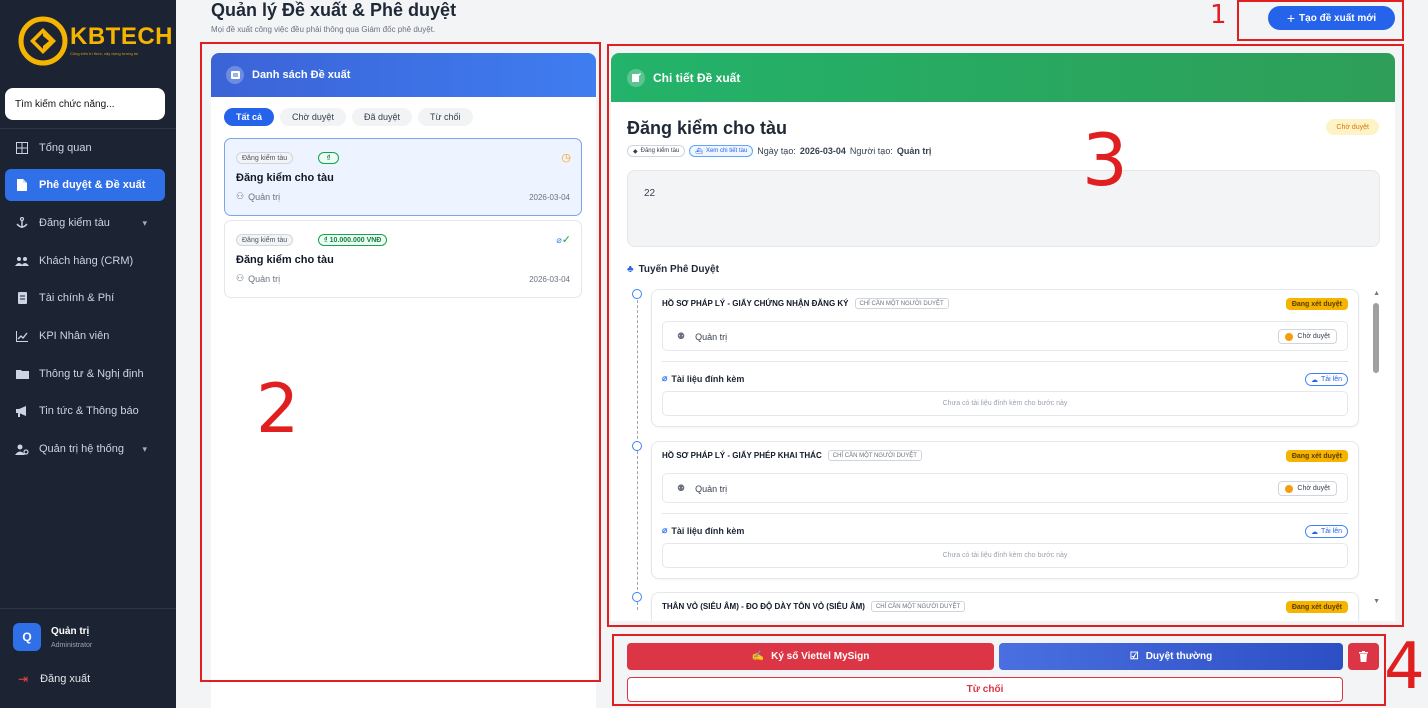  What do you see at coordinates (22, 374) in the screenshot?
I see `folder-icon` at bounding box center [22, 374].